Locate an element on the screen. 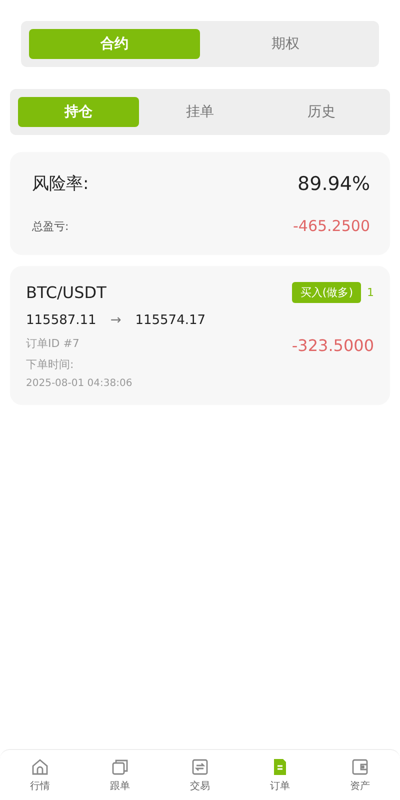  risk-value: 89.94% is located at coordinates (334, 183).